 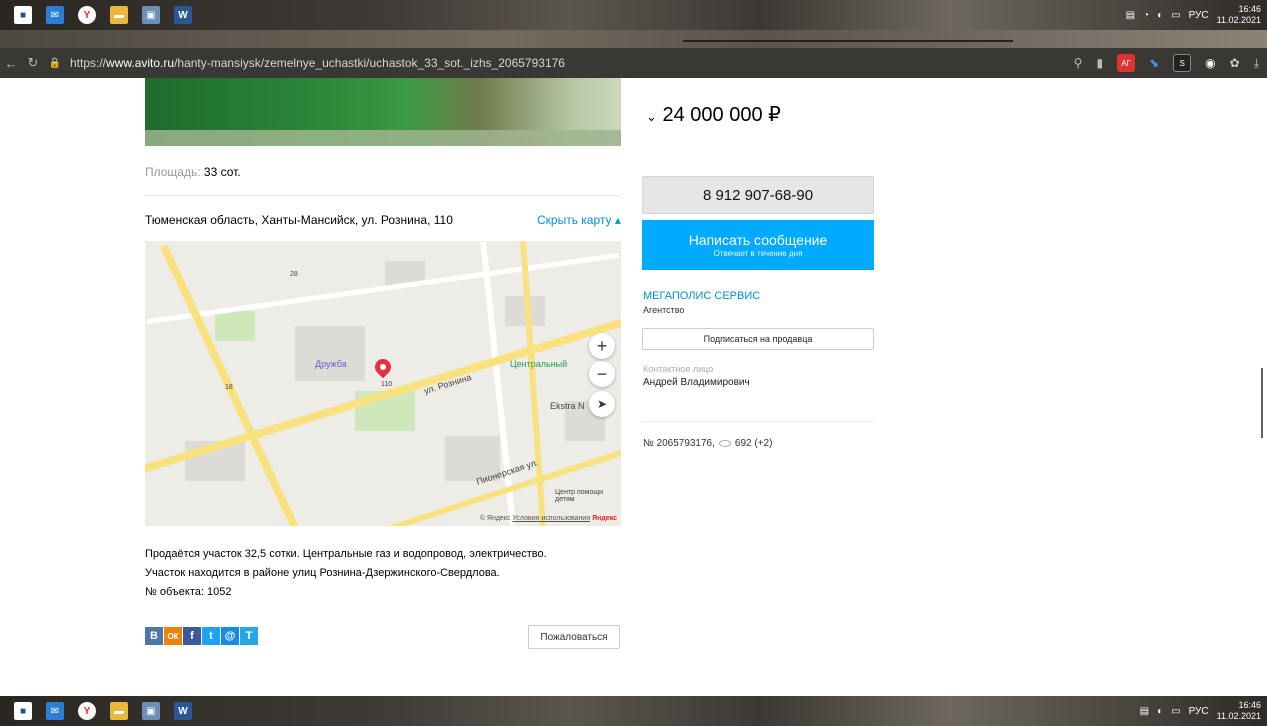 What do you see at coordinates (1154, 63) in the screenshot?
I see `extension-arrow-icon: ⬊` at bounding box center [1154, 63].